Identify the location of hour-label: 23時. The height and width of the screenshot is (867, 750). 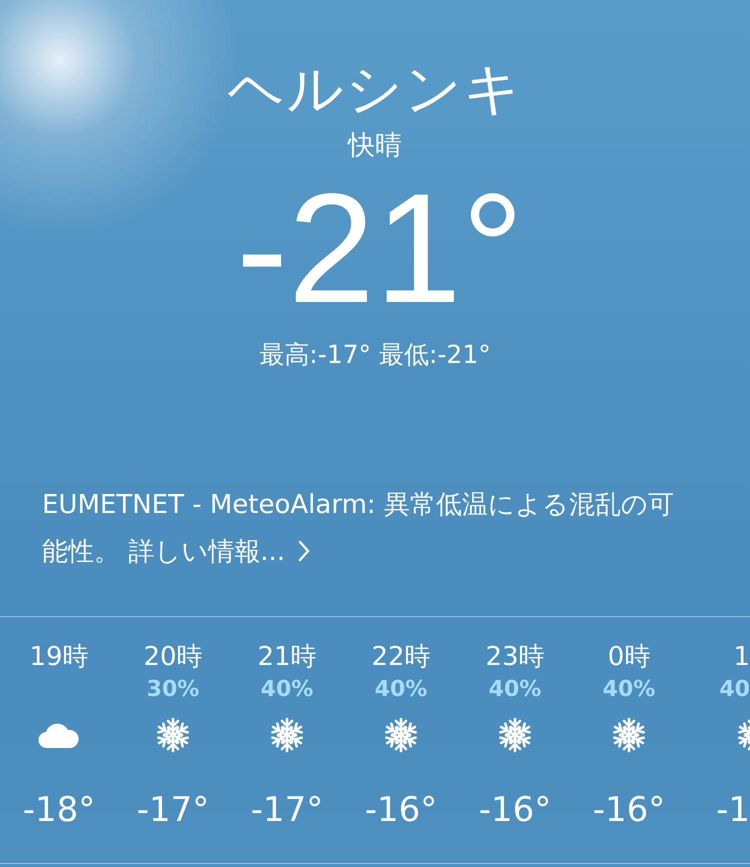
(515, 657).